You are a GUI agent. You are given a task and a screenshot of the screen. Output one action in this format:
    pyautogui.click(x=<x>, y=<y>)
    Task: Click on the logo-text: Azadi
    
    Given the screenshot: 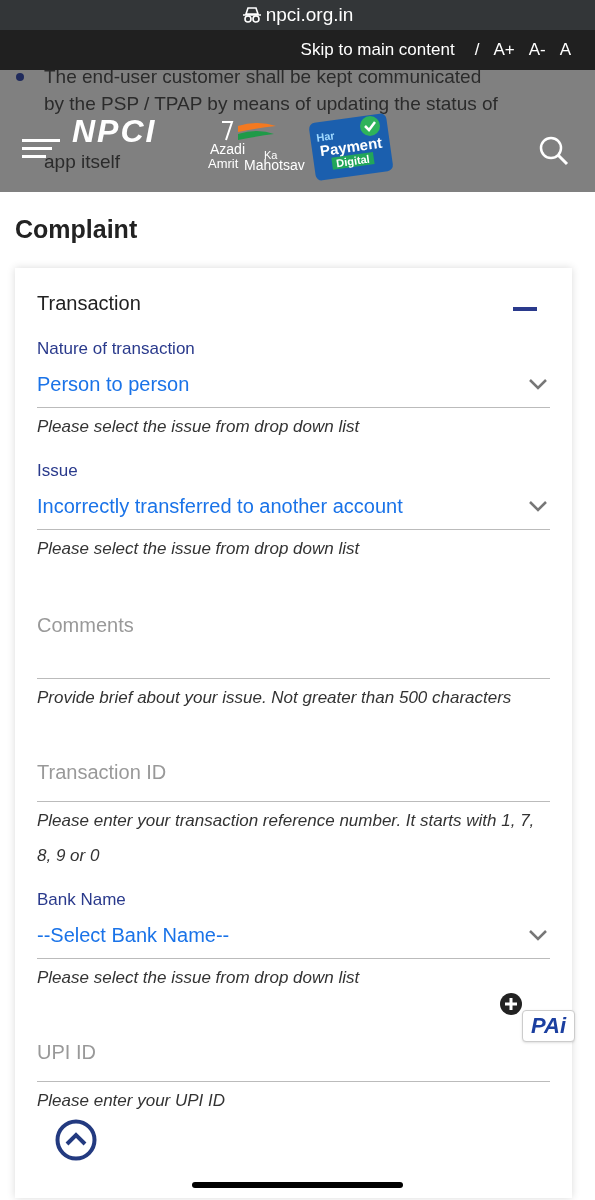 What is the action you would take?
    pyautogui.click(x=228, y=149)
    